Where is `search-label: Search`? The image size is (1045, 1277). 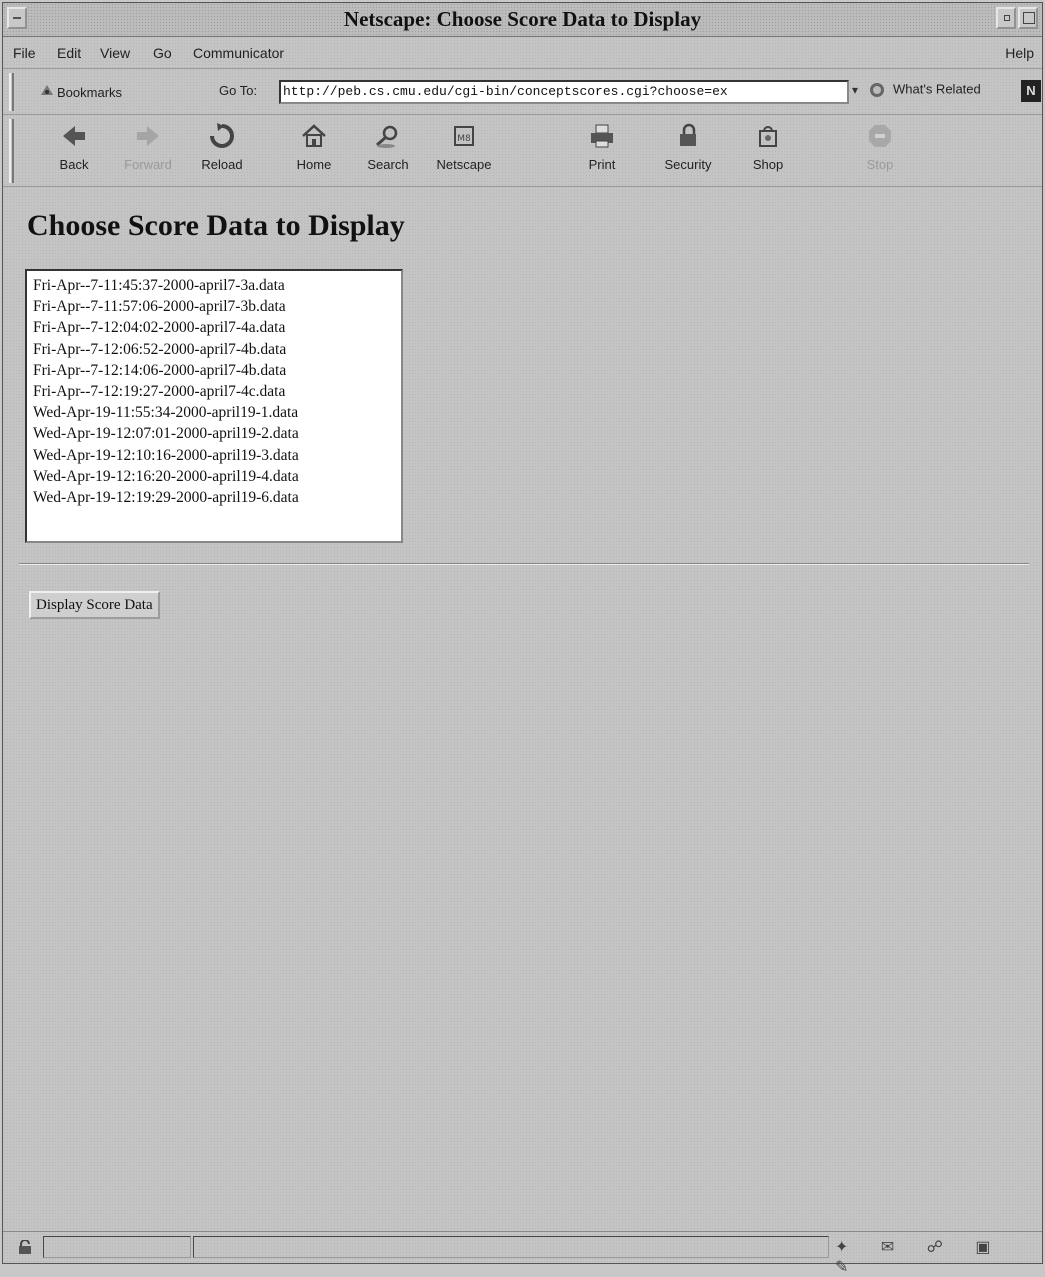
search-label: Search is located at coordinates (388, 164).